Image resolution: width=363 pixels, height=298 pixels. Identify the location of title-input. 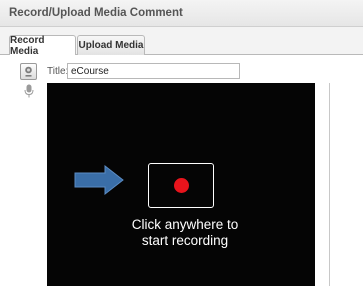
(153, 71).